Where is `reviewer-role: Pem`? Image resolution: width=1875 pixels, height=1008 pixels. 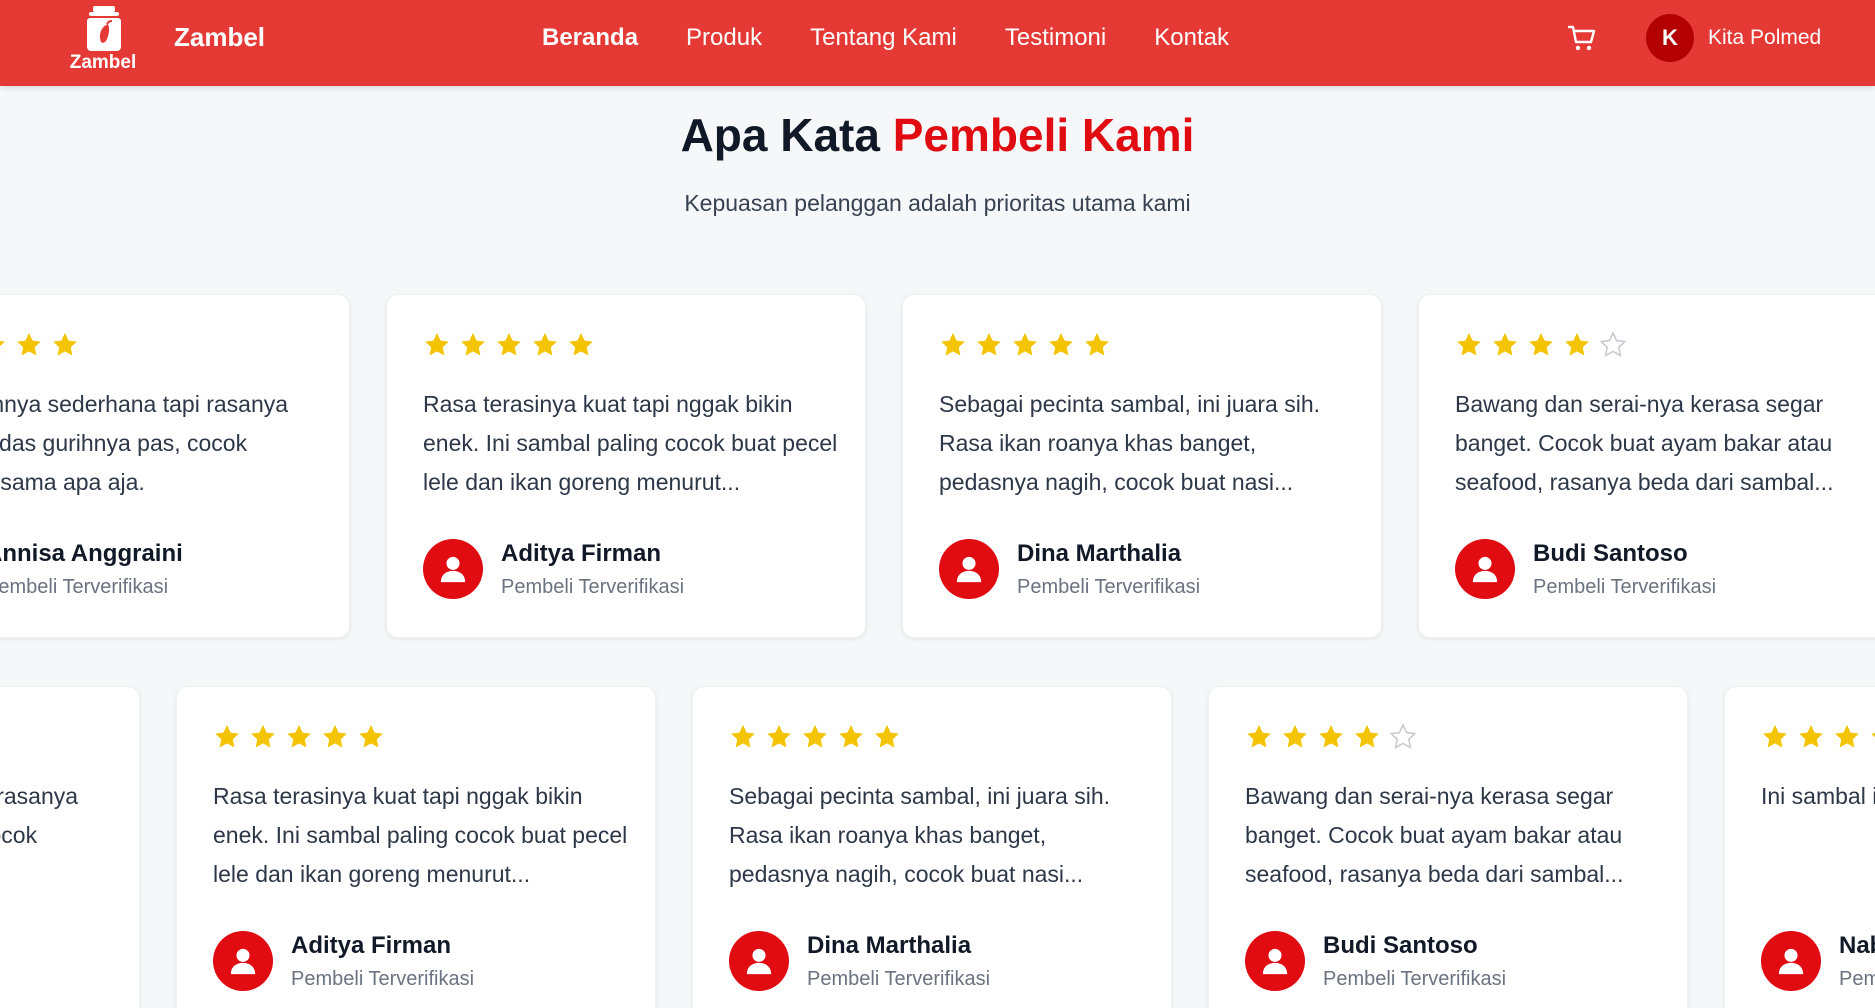
reviewer-role: Pem is located at coordinates (1857, 978).